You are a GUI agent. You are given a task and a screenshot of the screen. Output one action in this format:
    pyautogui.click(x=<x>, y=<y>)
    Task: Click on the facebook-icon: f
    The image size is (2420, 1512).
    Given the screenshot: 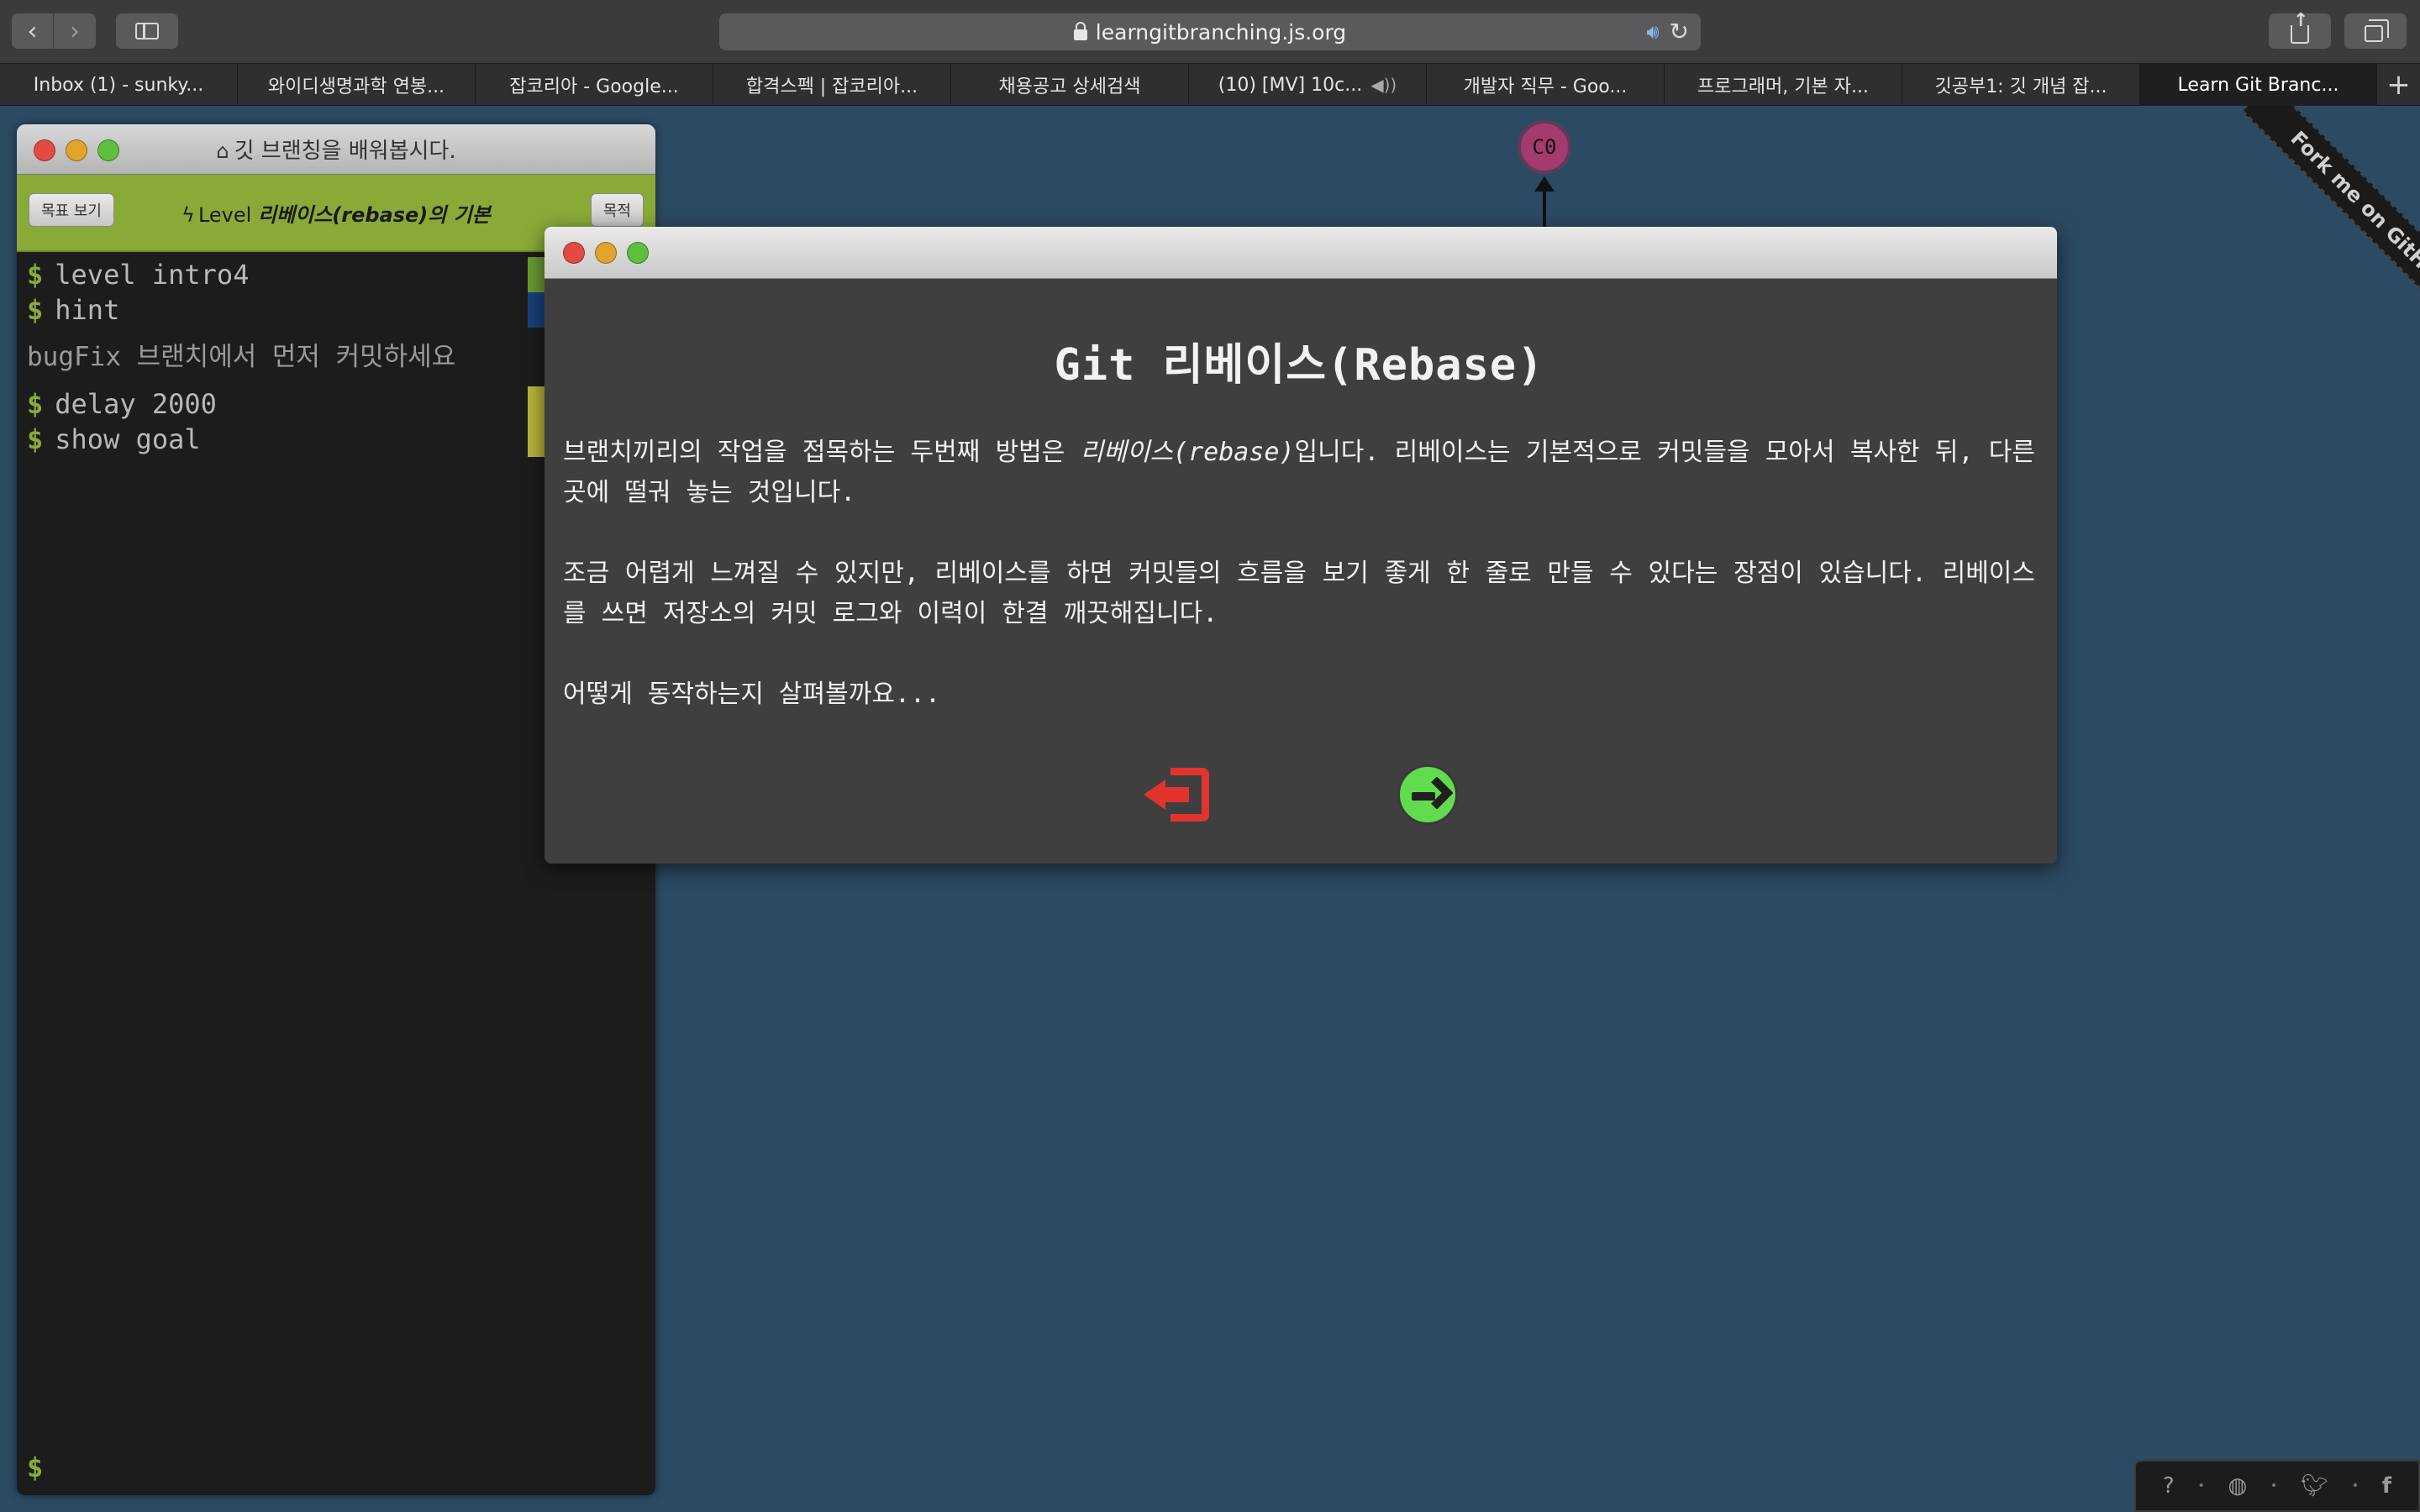 What is the action you would take?
    pyautogui.click(x=2387, y=1486)
    